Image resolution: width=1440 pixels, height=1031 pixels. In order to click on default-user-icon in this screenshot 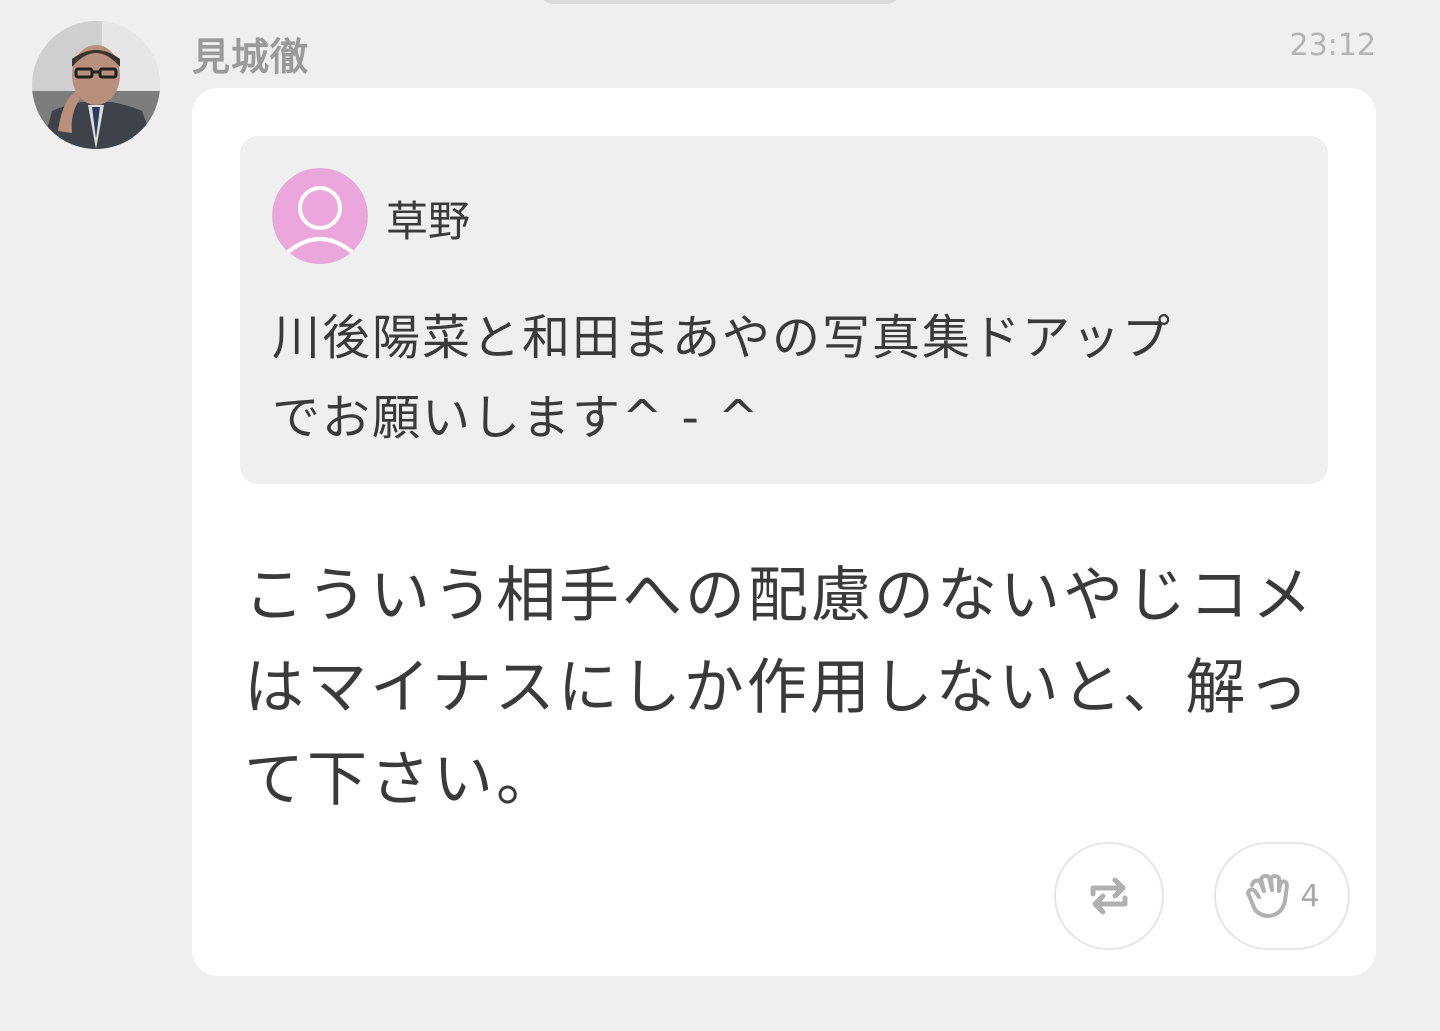, I will do `click(320, 216)`.